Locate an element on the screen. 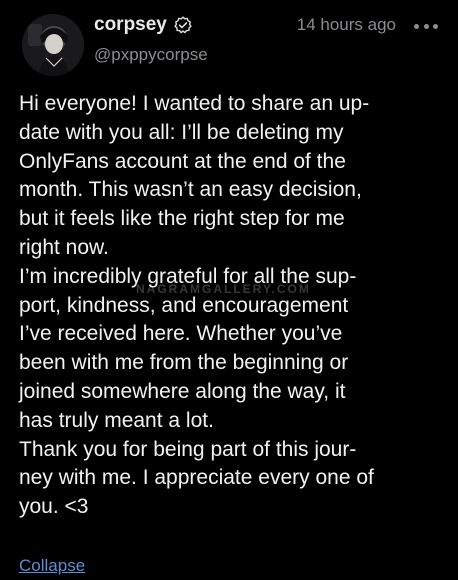 The image size is (458, 580). verified-badge-icon is located at coordinates (183, 25).